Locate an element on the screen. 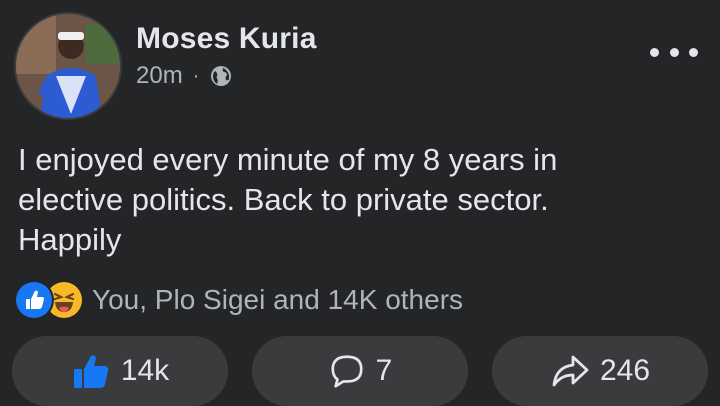 The width and height of the screenshot is (720, 406). more-options-button is located at coordinates (674, 52).